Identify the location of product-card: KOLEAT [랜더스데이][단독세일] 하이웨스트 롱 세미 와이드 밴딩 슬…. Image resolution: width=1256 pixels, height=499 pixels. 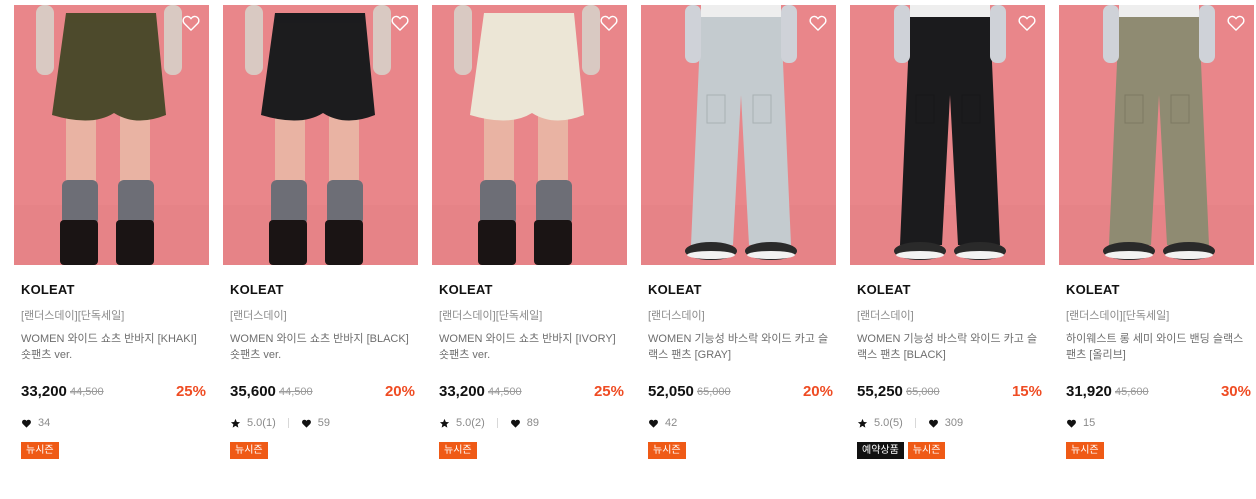
(1156, 232).